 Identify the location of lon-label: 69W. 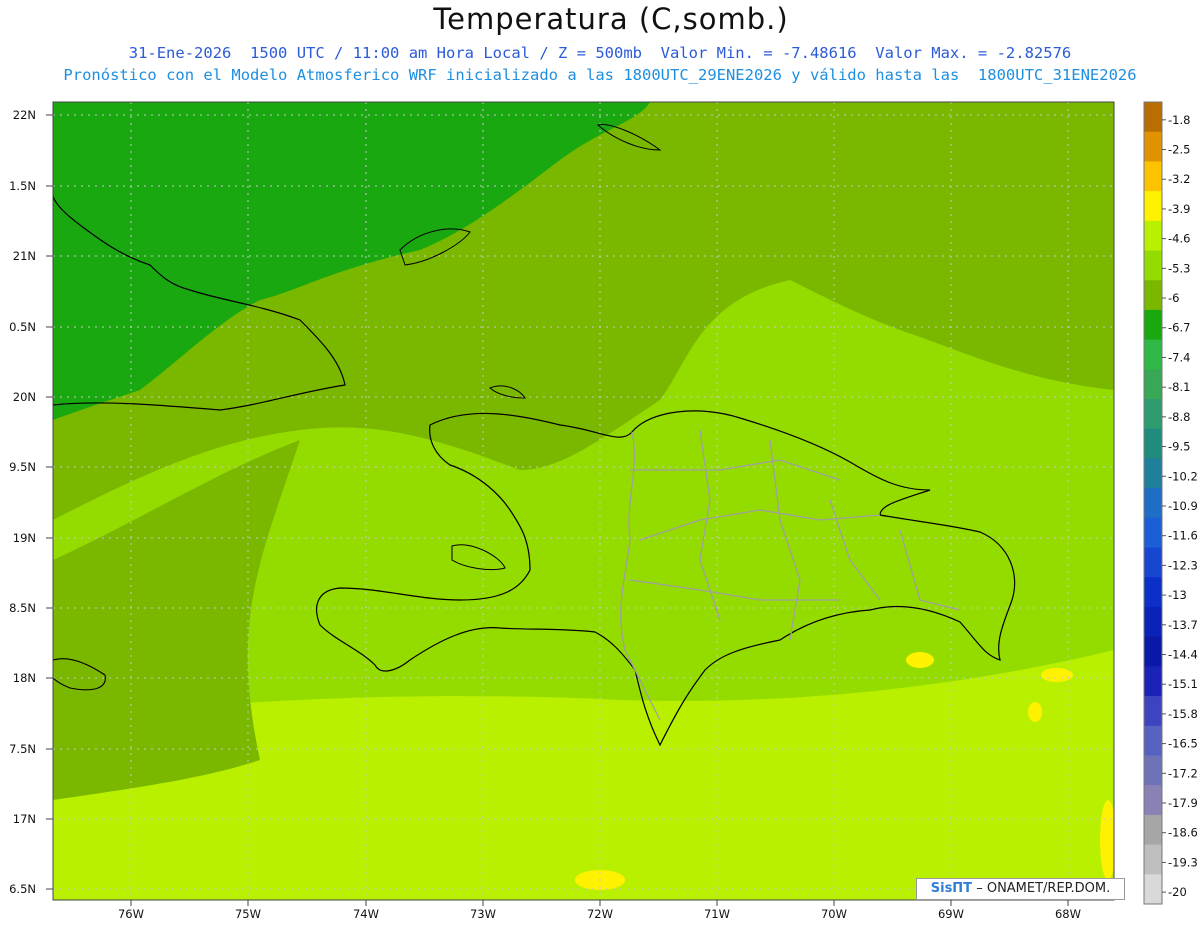
(951, 914).